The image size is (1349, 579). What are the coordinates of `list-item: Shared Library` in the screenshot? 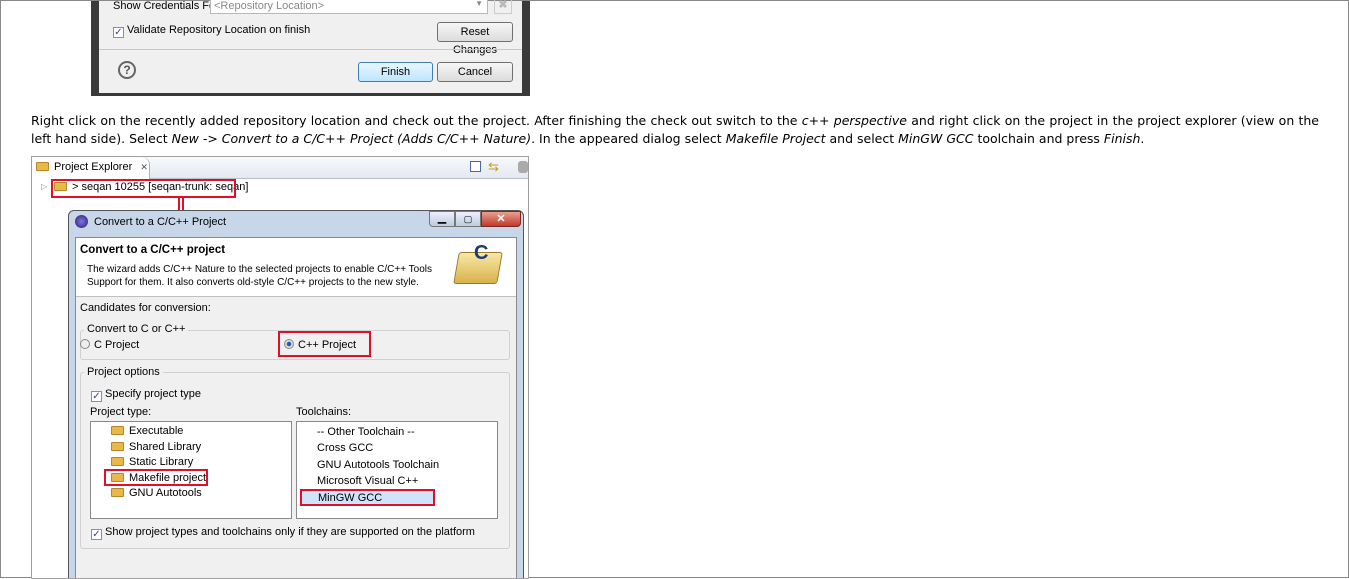 It's located at (156, 447).